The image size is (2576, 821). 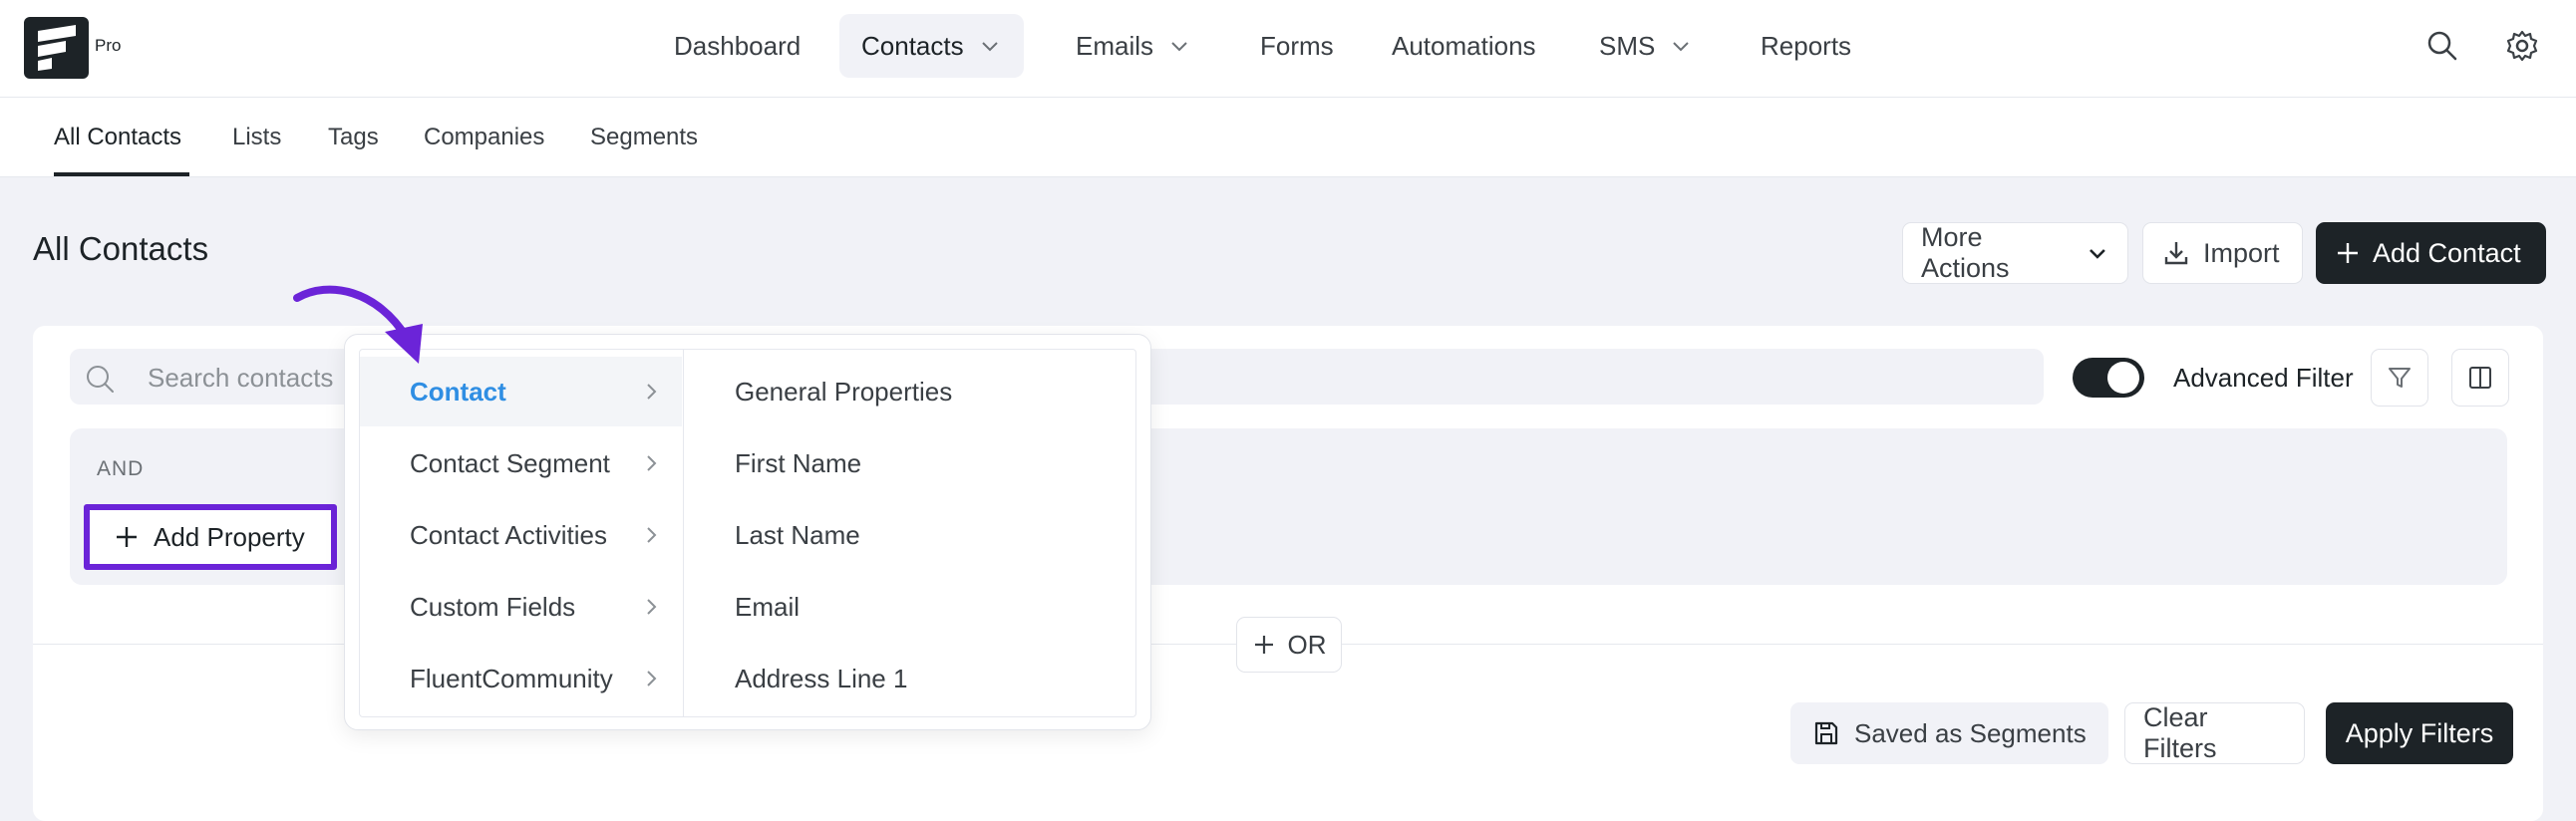 I want to click on nav-label: Reports, so click(x=1806, y=45).